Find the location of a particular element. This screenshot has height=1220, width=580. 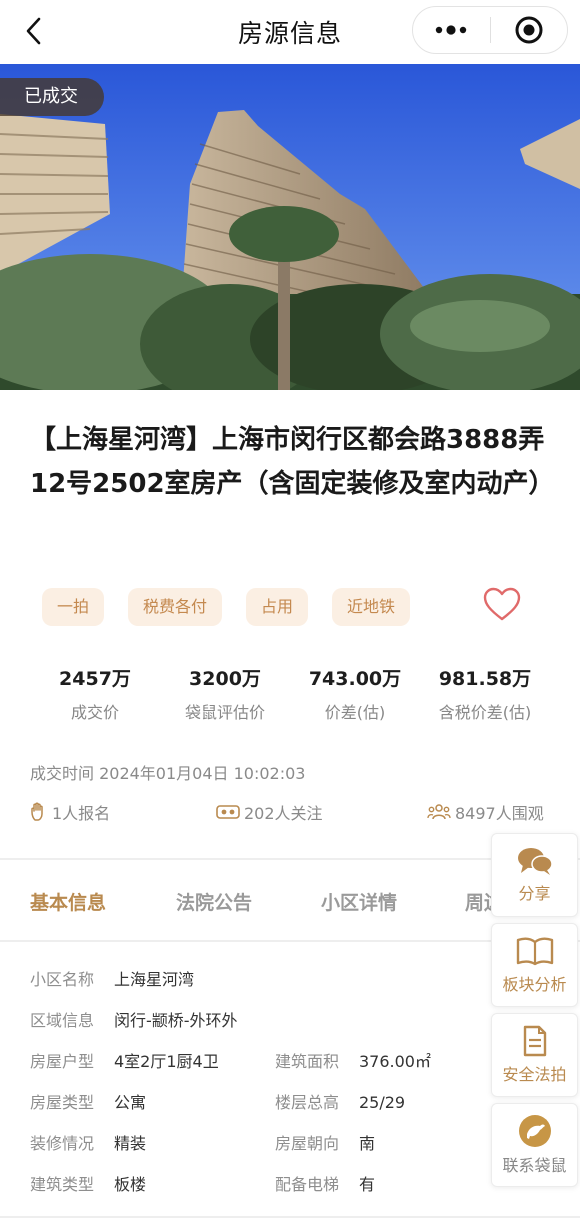

tag-list: 一拍 税费各付 占用 近地铁 is located at coordinates (226, 607).